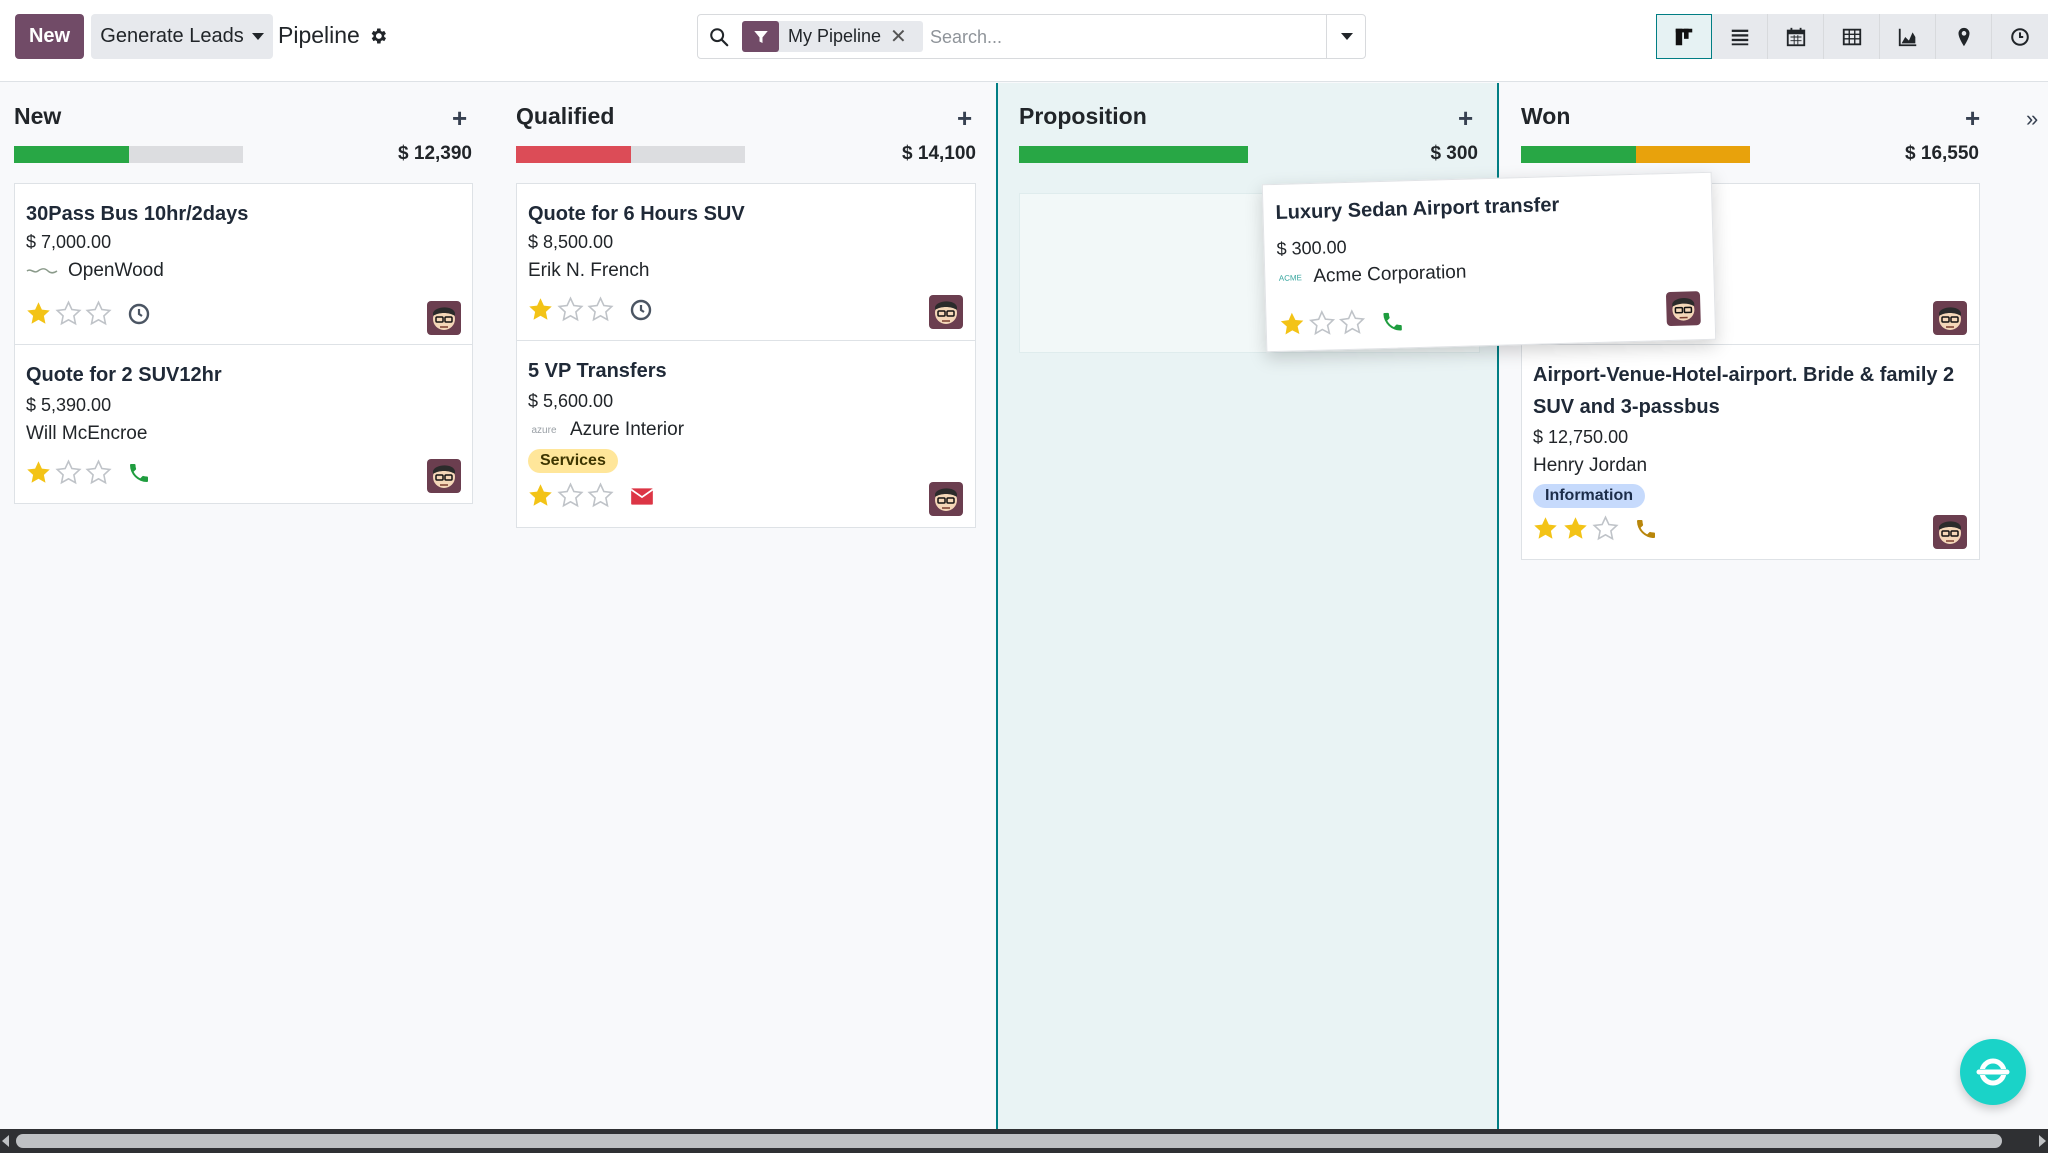  Describe the element at coordinates (627, 429) in the screenshot. I see `partner-name: Azure Interior` at that location.